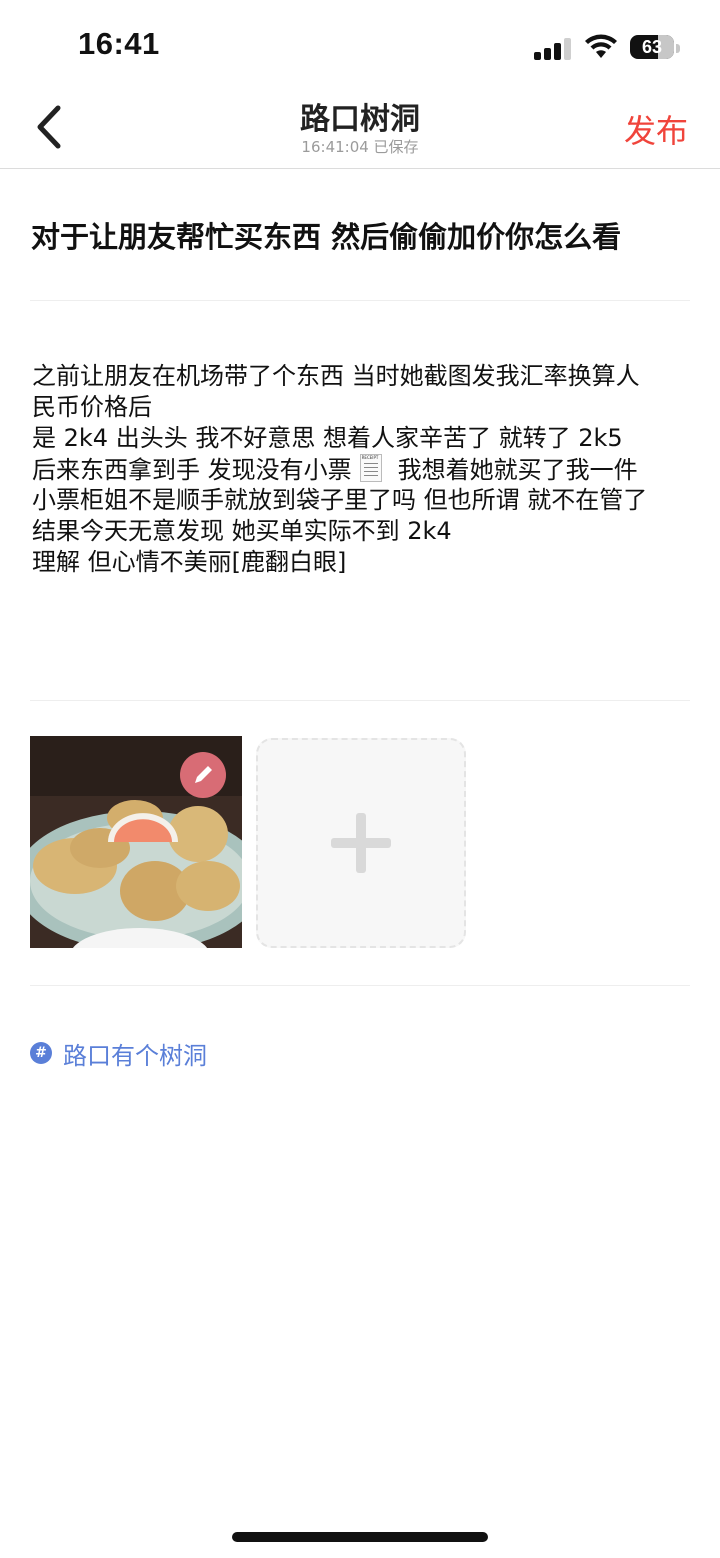 Image resolution: width=720 pixels, height=1558 pixels. Describe the element at coordinates (189, 562) in the screenshot. I see `body-line: 理解 但心情不美丽[鹿翻白眼]` at that location.